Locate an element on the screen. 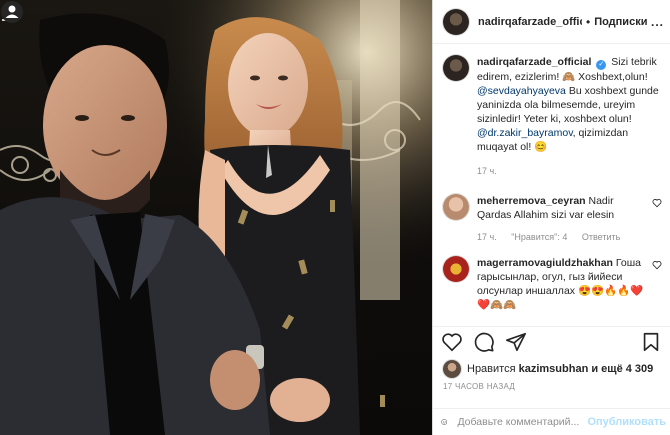 This screenshot has height=435, width=670. liker-username: kazimsubhan is located at coordinates (554, 369).